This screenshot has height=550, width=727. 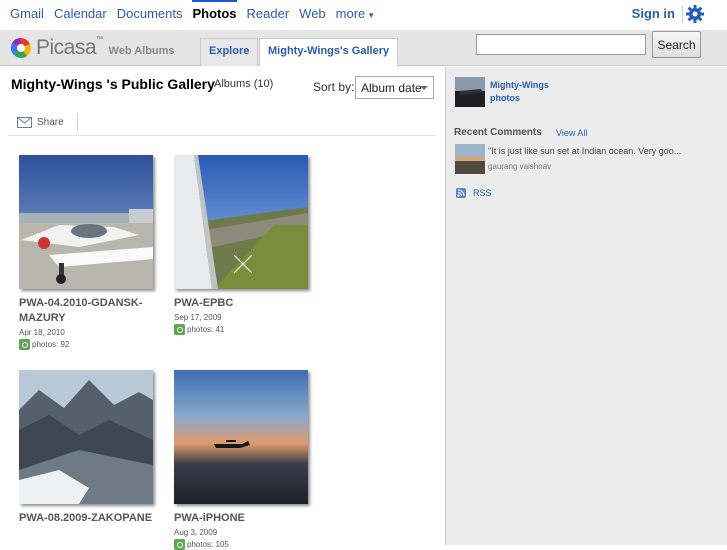 What do you see at coordinates (695, 14) in the screenshot?
I see `gear-icon` at bounding box center [695, 14].